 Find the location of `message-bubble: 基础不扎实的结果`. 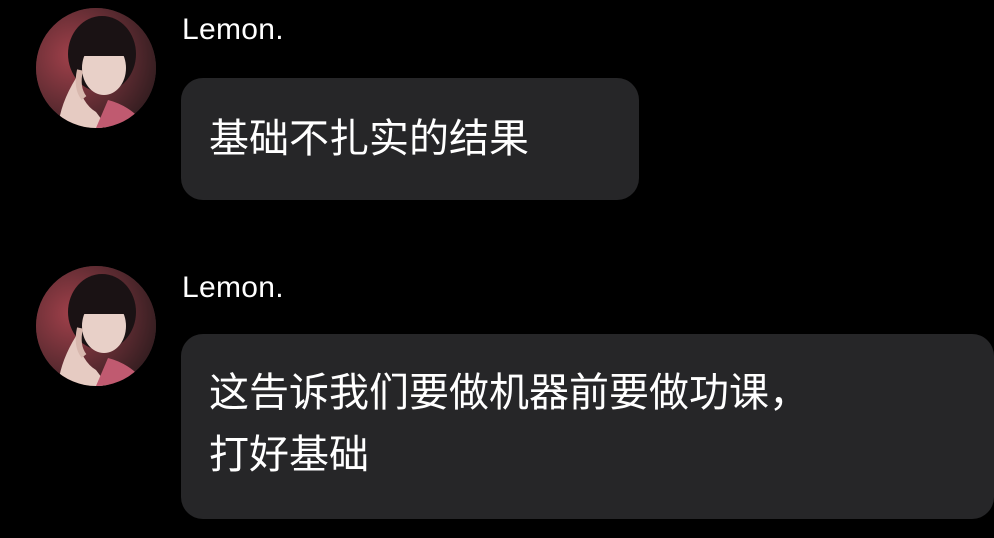

message-bubble: 基础不扎实的结果 is located at coordinates (410, 139).